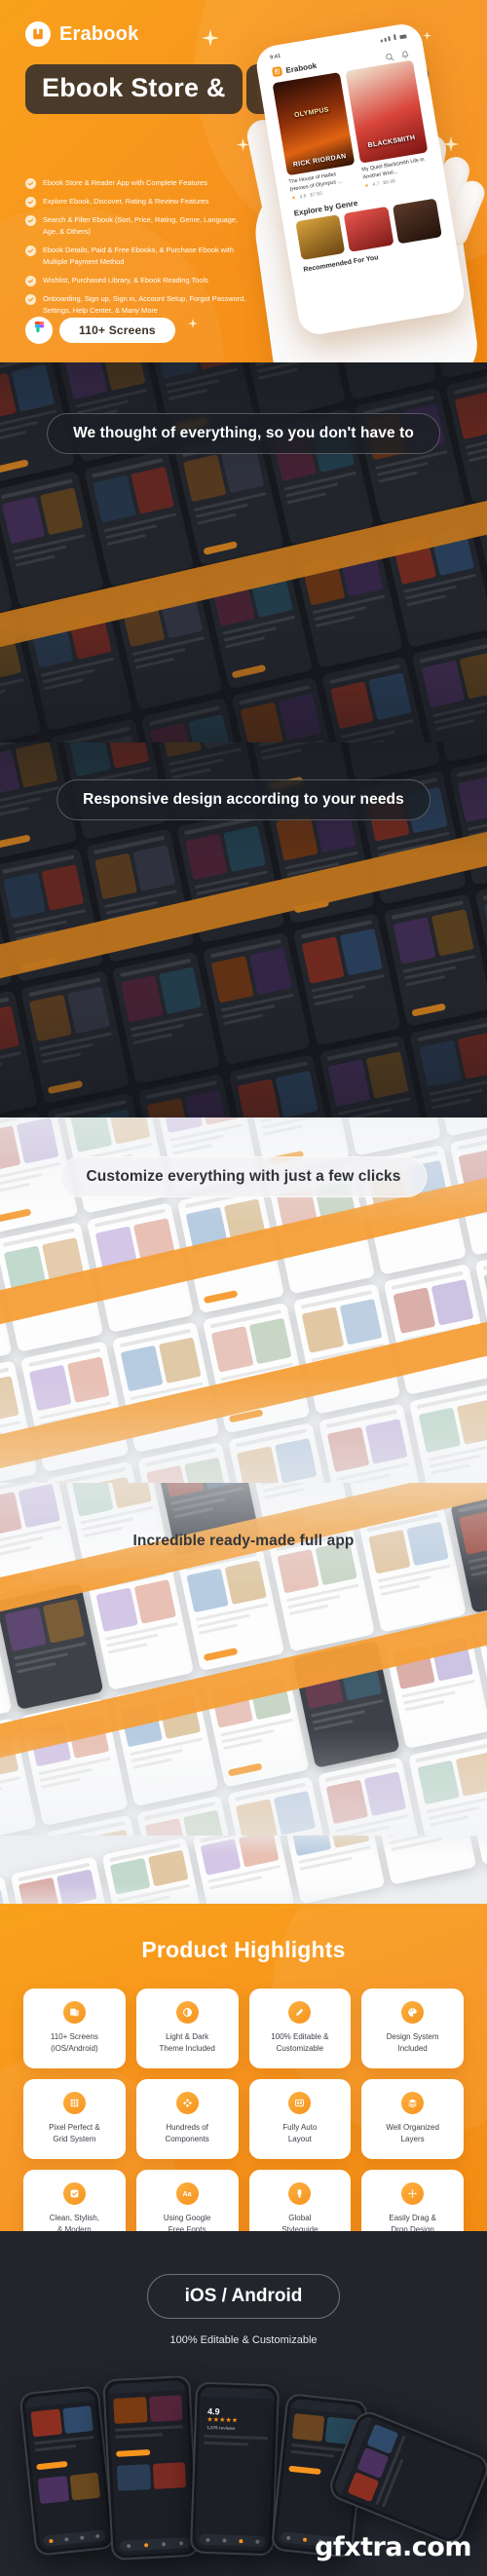 This screenshot has height=2576, width=487. I want to click on highlight-card: Clean, Stylish, & Modern, so click(74, 2200).